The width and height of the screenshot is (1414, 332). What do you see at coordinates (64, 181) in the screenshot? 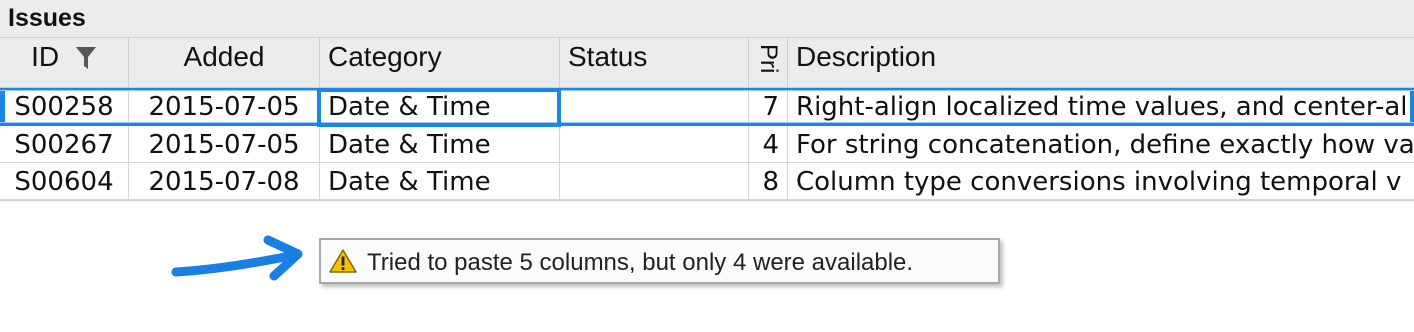
I see `cell-id: S00604` at bounding box center [64, 181].